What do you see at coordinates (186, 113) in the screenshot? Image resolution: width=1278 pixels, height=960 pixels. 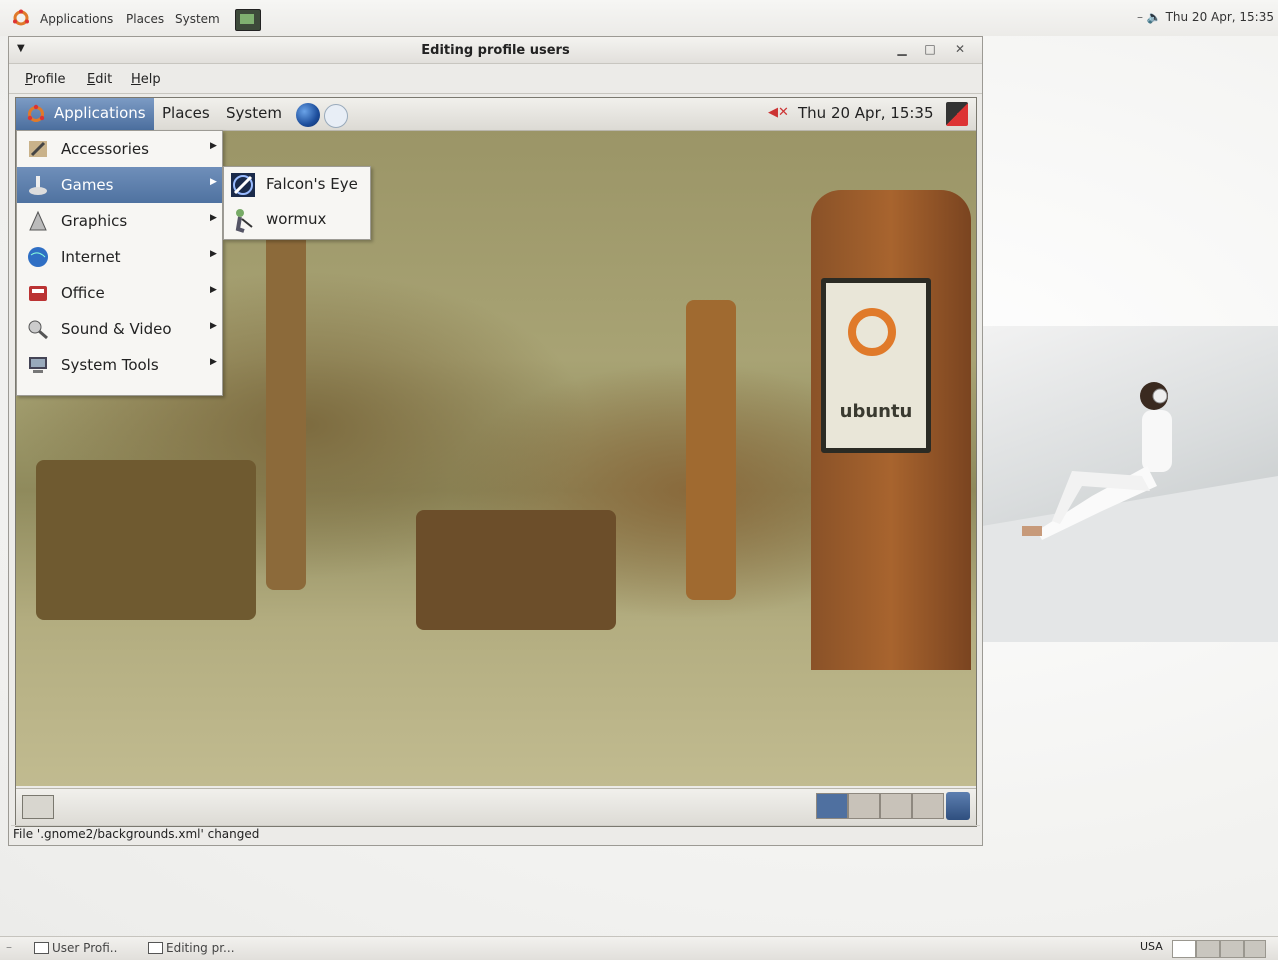 I see `preview-menu-places: Places` at bounding box center [186, 113].